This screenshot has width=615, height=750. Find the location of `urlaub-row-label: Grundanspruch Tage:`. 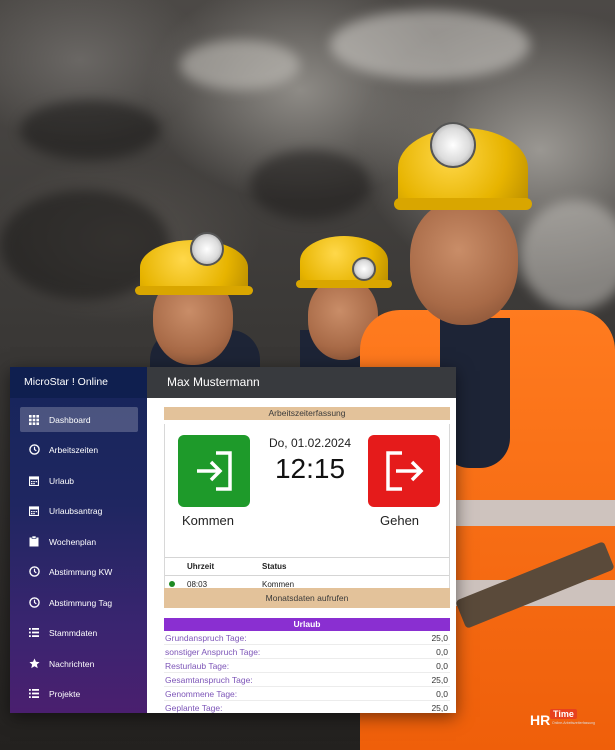

urlaub-row-label: Grundanspruch Tage: is located at coordinates (206, 638).